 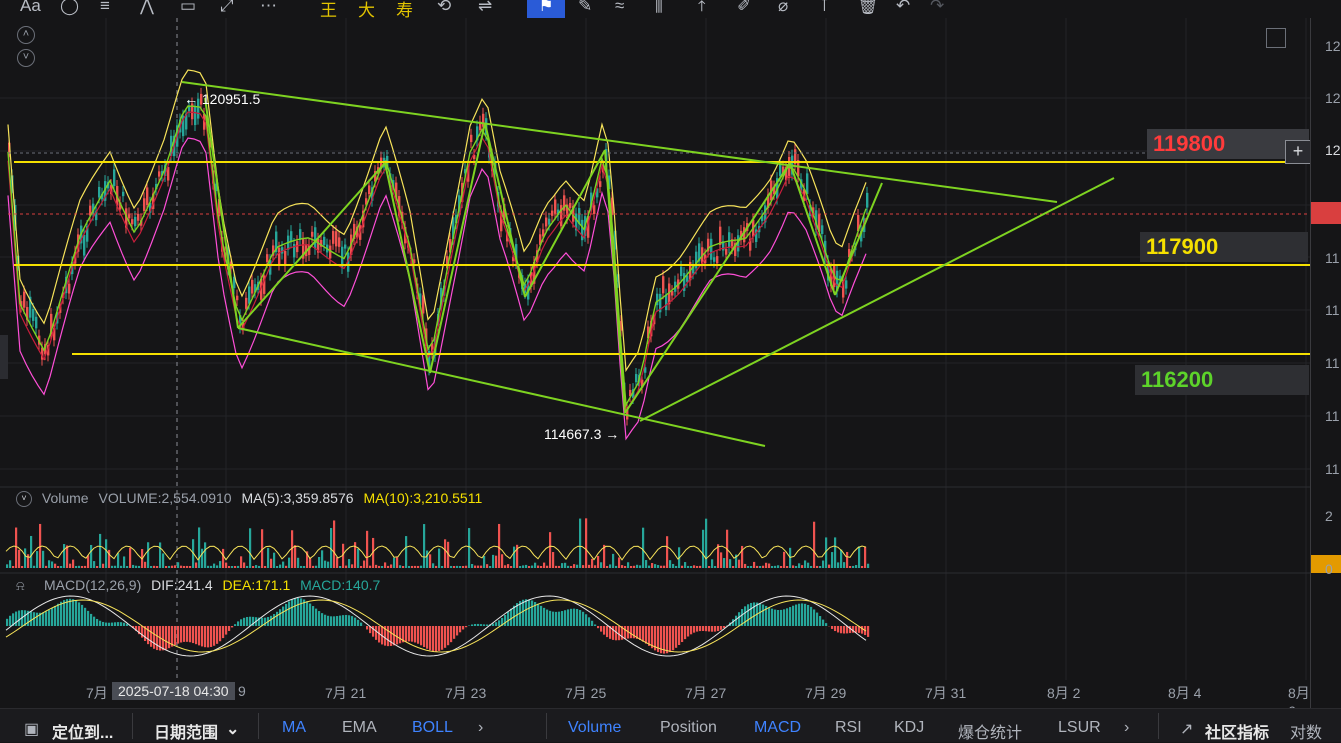 What do you see at coordinates (783, 8) in the screenshot?
I see `attach-tool-icon: ⌀` at bounding box center [783, 8].